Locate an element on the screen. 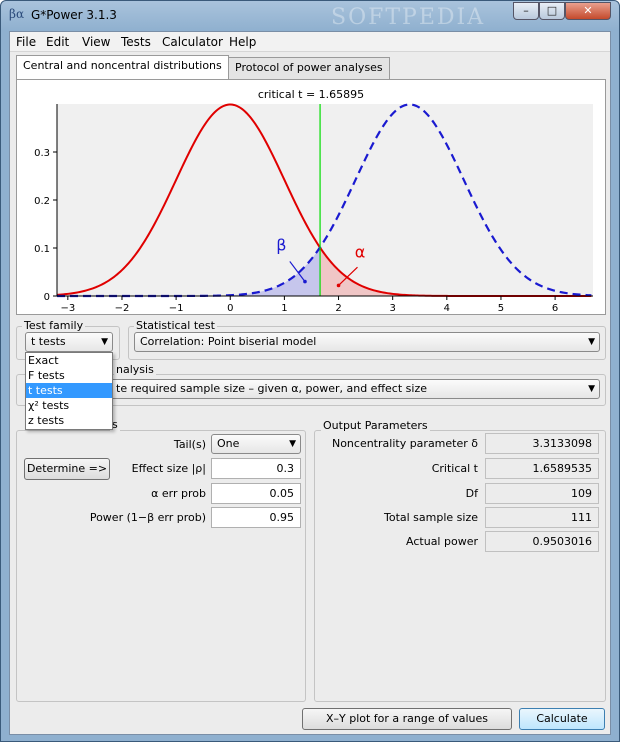  menu-edit: Edit is located at coordinates (57, 42).